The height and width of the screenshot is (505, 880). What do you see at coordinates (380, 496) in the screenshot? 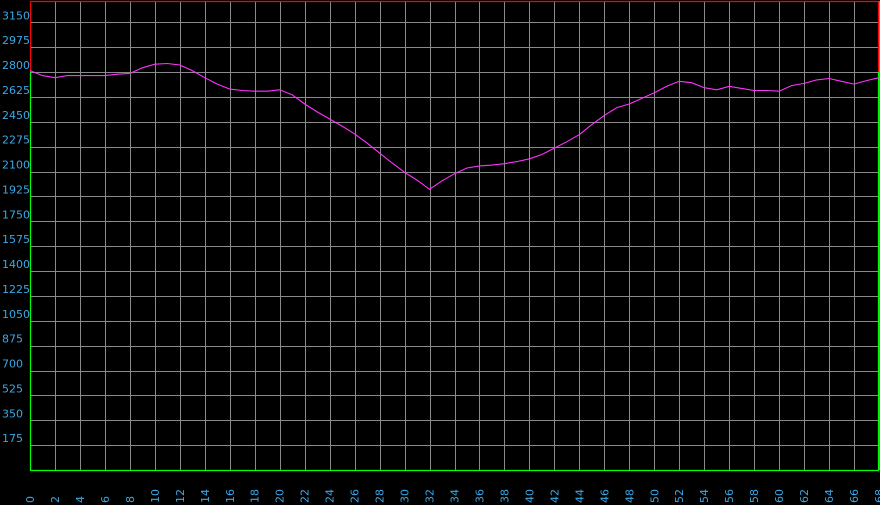
I see `x-tick-label: 28` at bounding box center [380, 496].